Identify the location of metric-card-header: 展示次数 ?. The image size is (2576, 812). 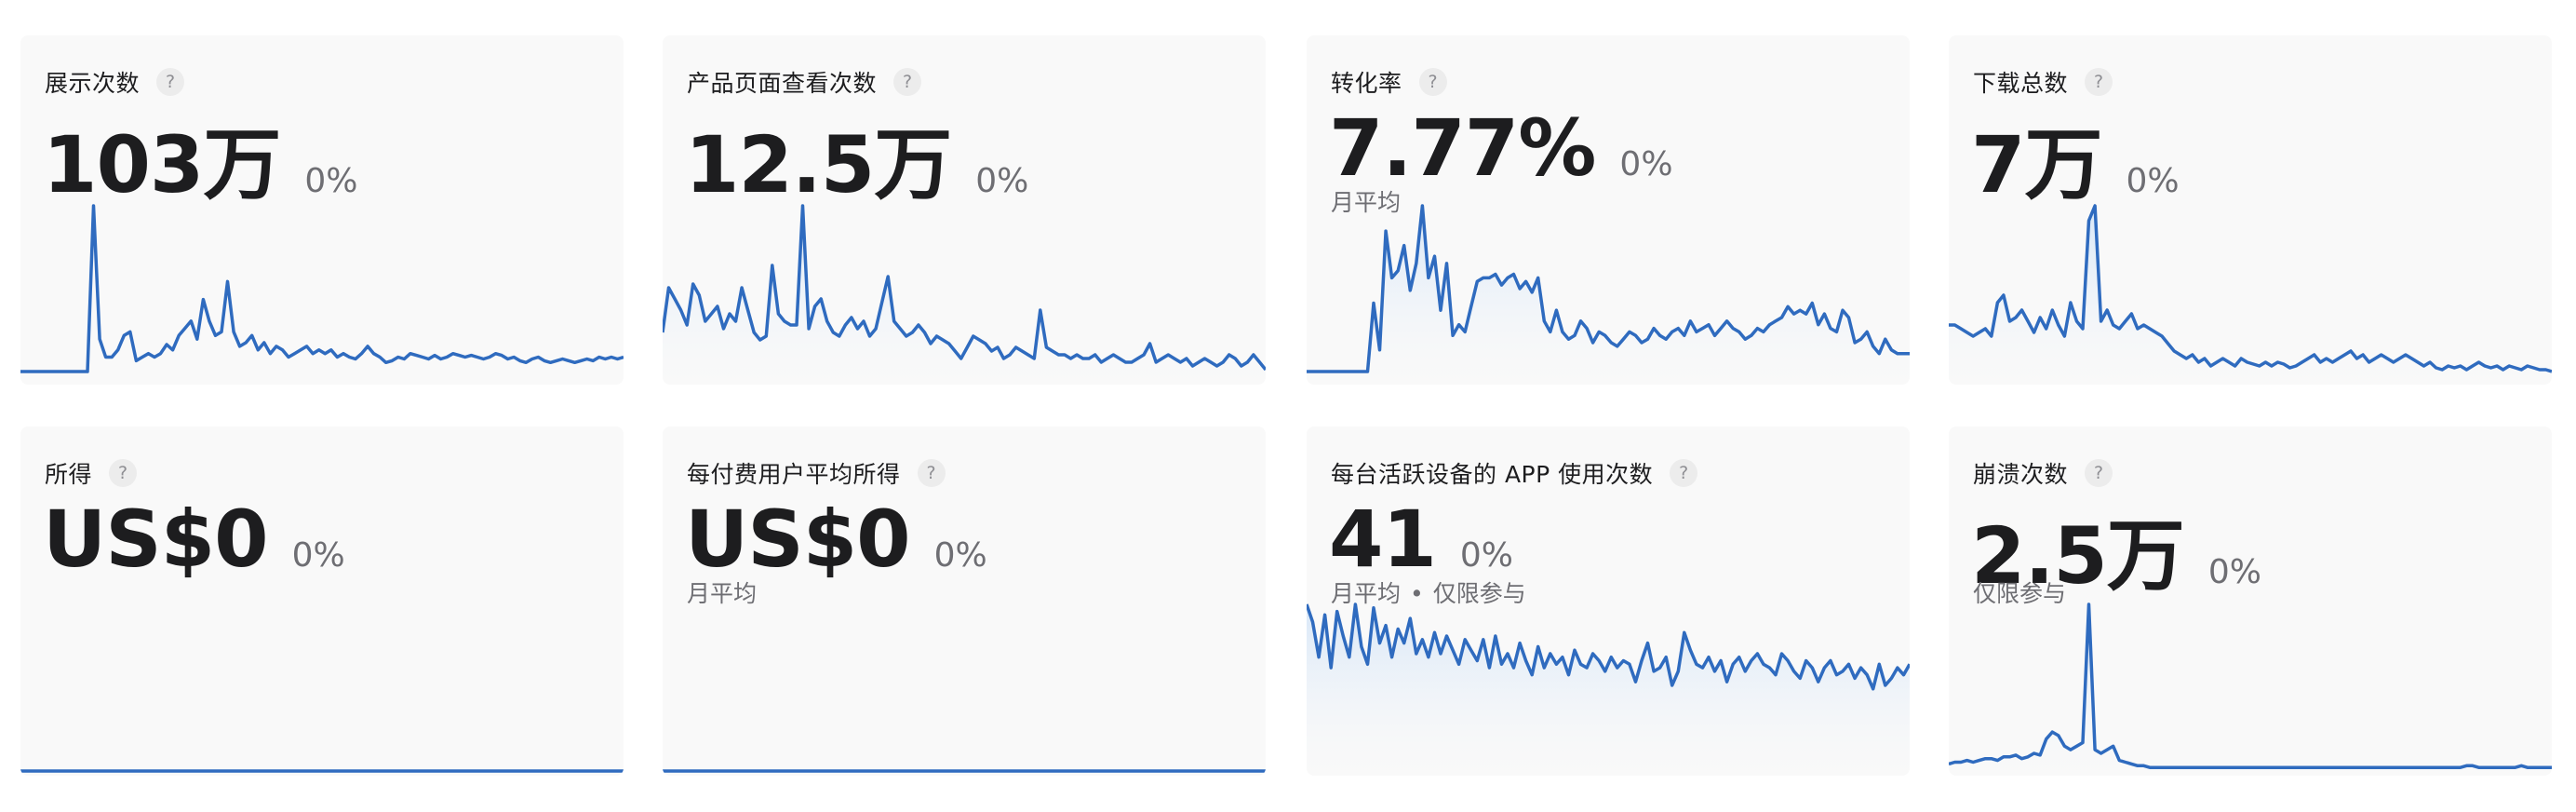
(115, 82).